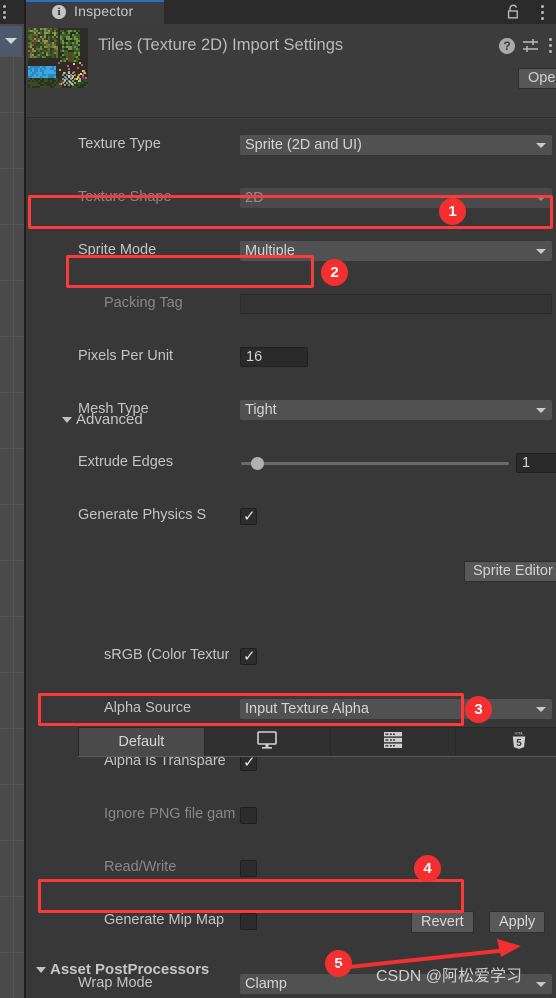  I want to click on generate-physics-shape-checkbox: ✓, so click(248, 516).